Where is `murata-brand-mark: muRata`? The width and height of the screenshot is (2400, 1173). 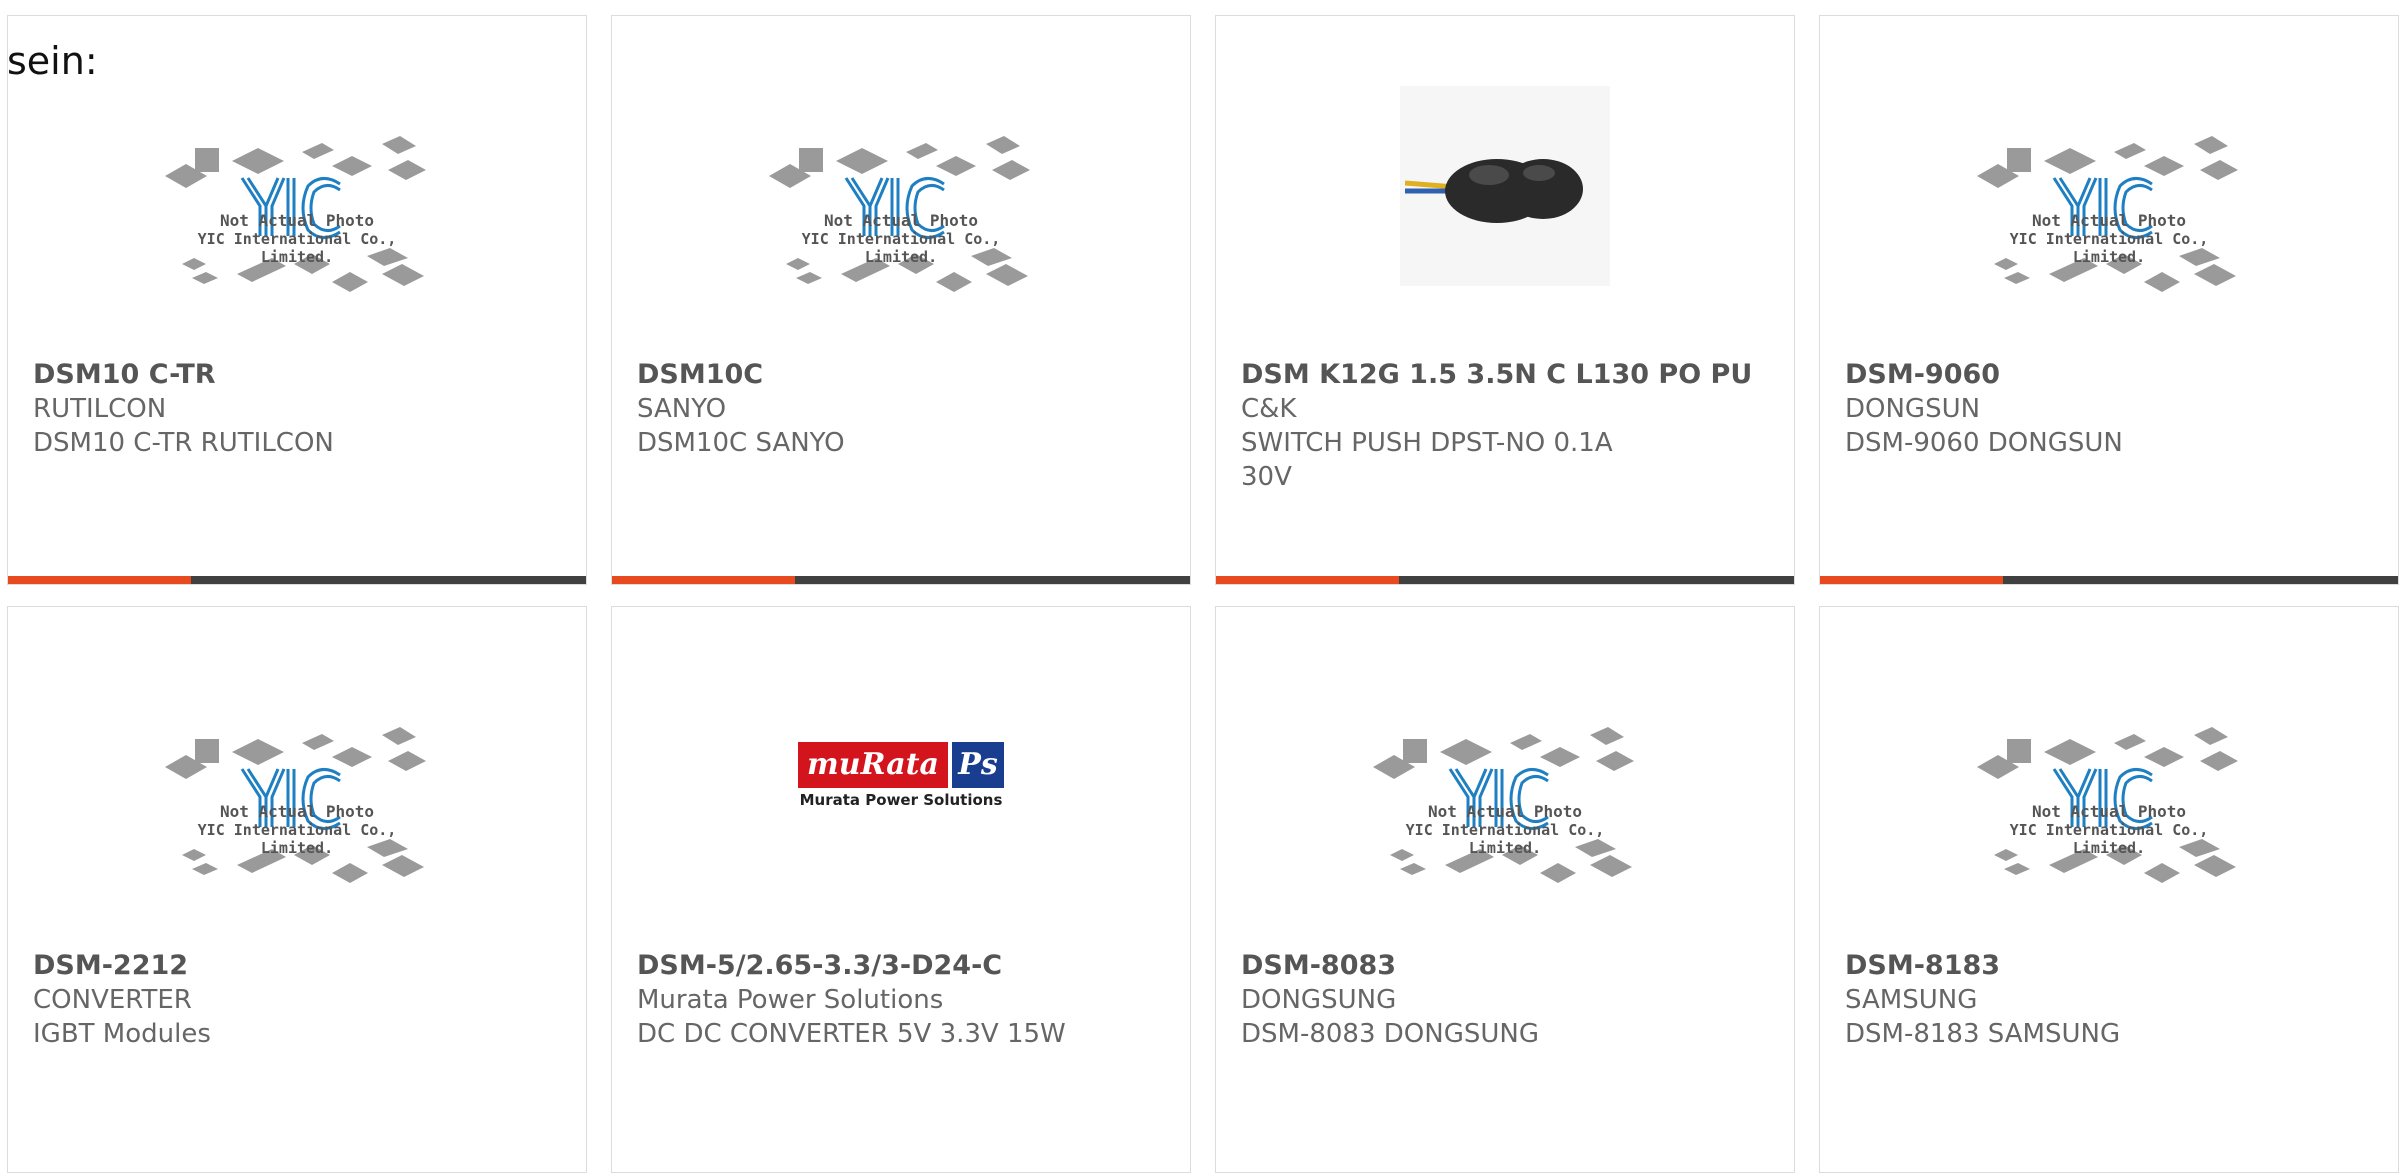
murata-brand-mark: muRata is located at coordinates (873, 765).